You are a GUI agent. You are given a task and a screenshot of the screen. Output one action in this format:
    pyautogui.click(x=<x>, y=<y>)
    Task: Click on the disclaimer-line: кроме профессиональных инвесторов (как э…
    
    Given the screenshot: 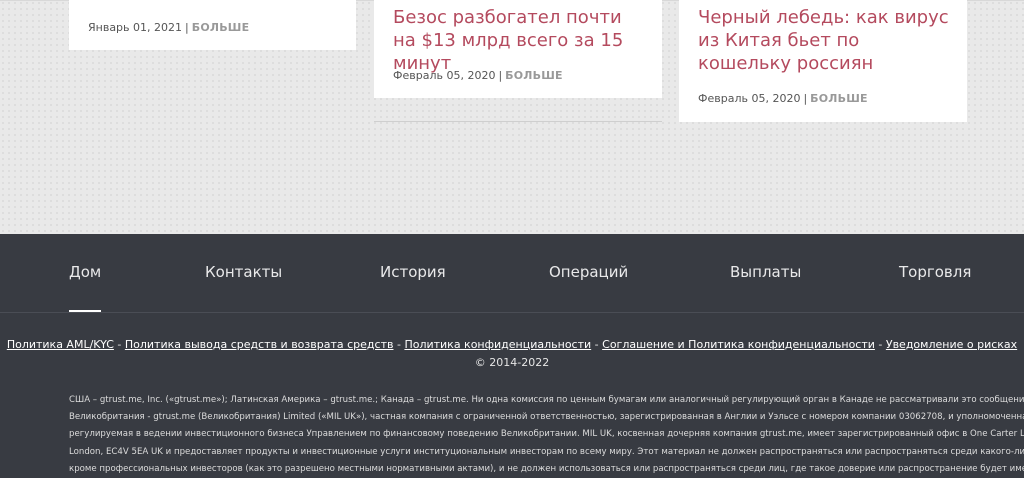 What is the action you would take?
    pyautogui.click(x=546, y=468)
    